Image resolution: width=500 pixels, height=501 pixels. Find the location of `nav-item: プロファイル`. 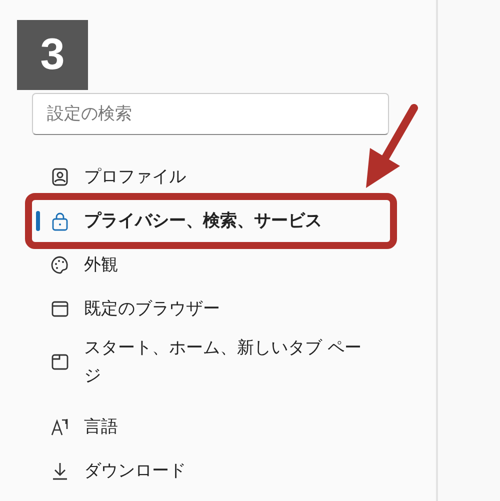

nav-item: プロファイル is located at coordinates (118, 177).